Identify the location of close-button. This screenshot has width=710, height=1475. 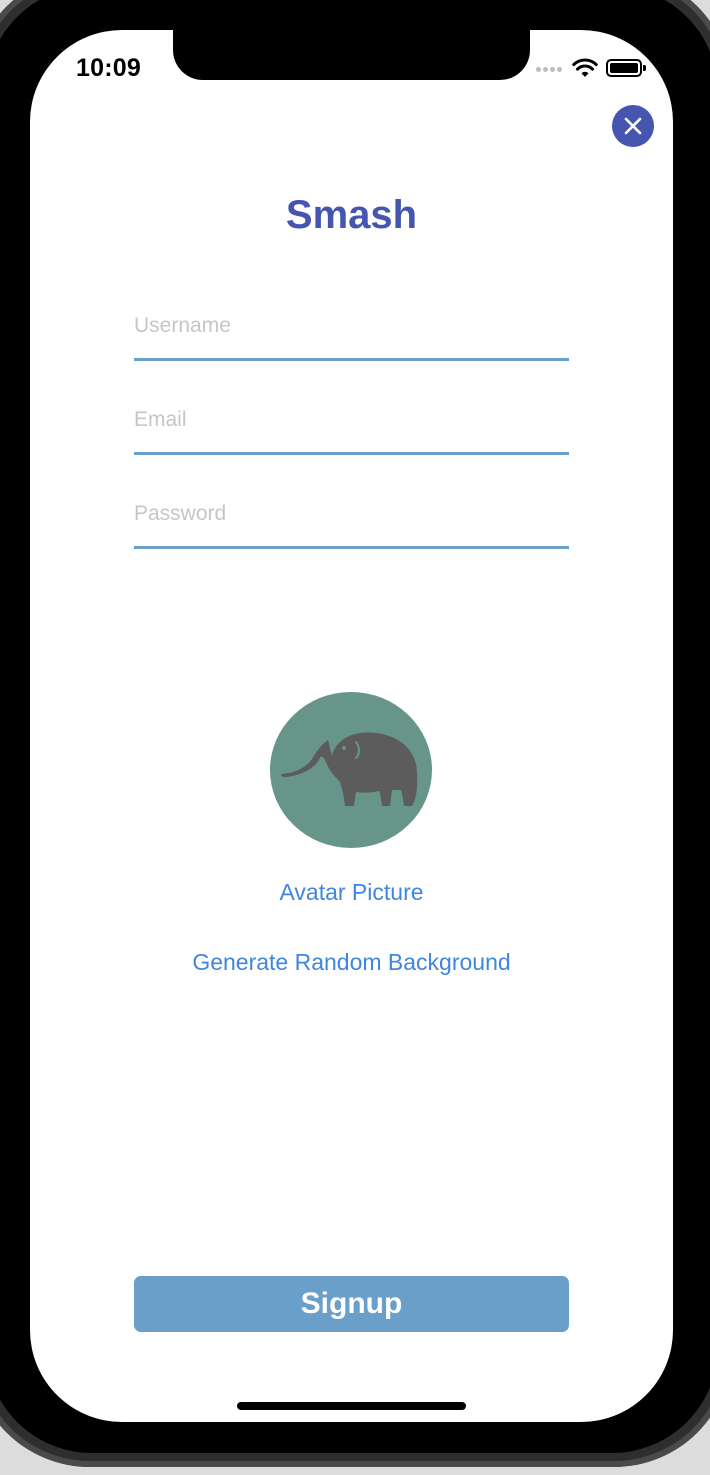
(633, 126).